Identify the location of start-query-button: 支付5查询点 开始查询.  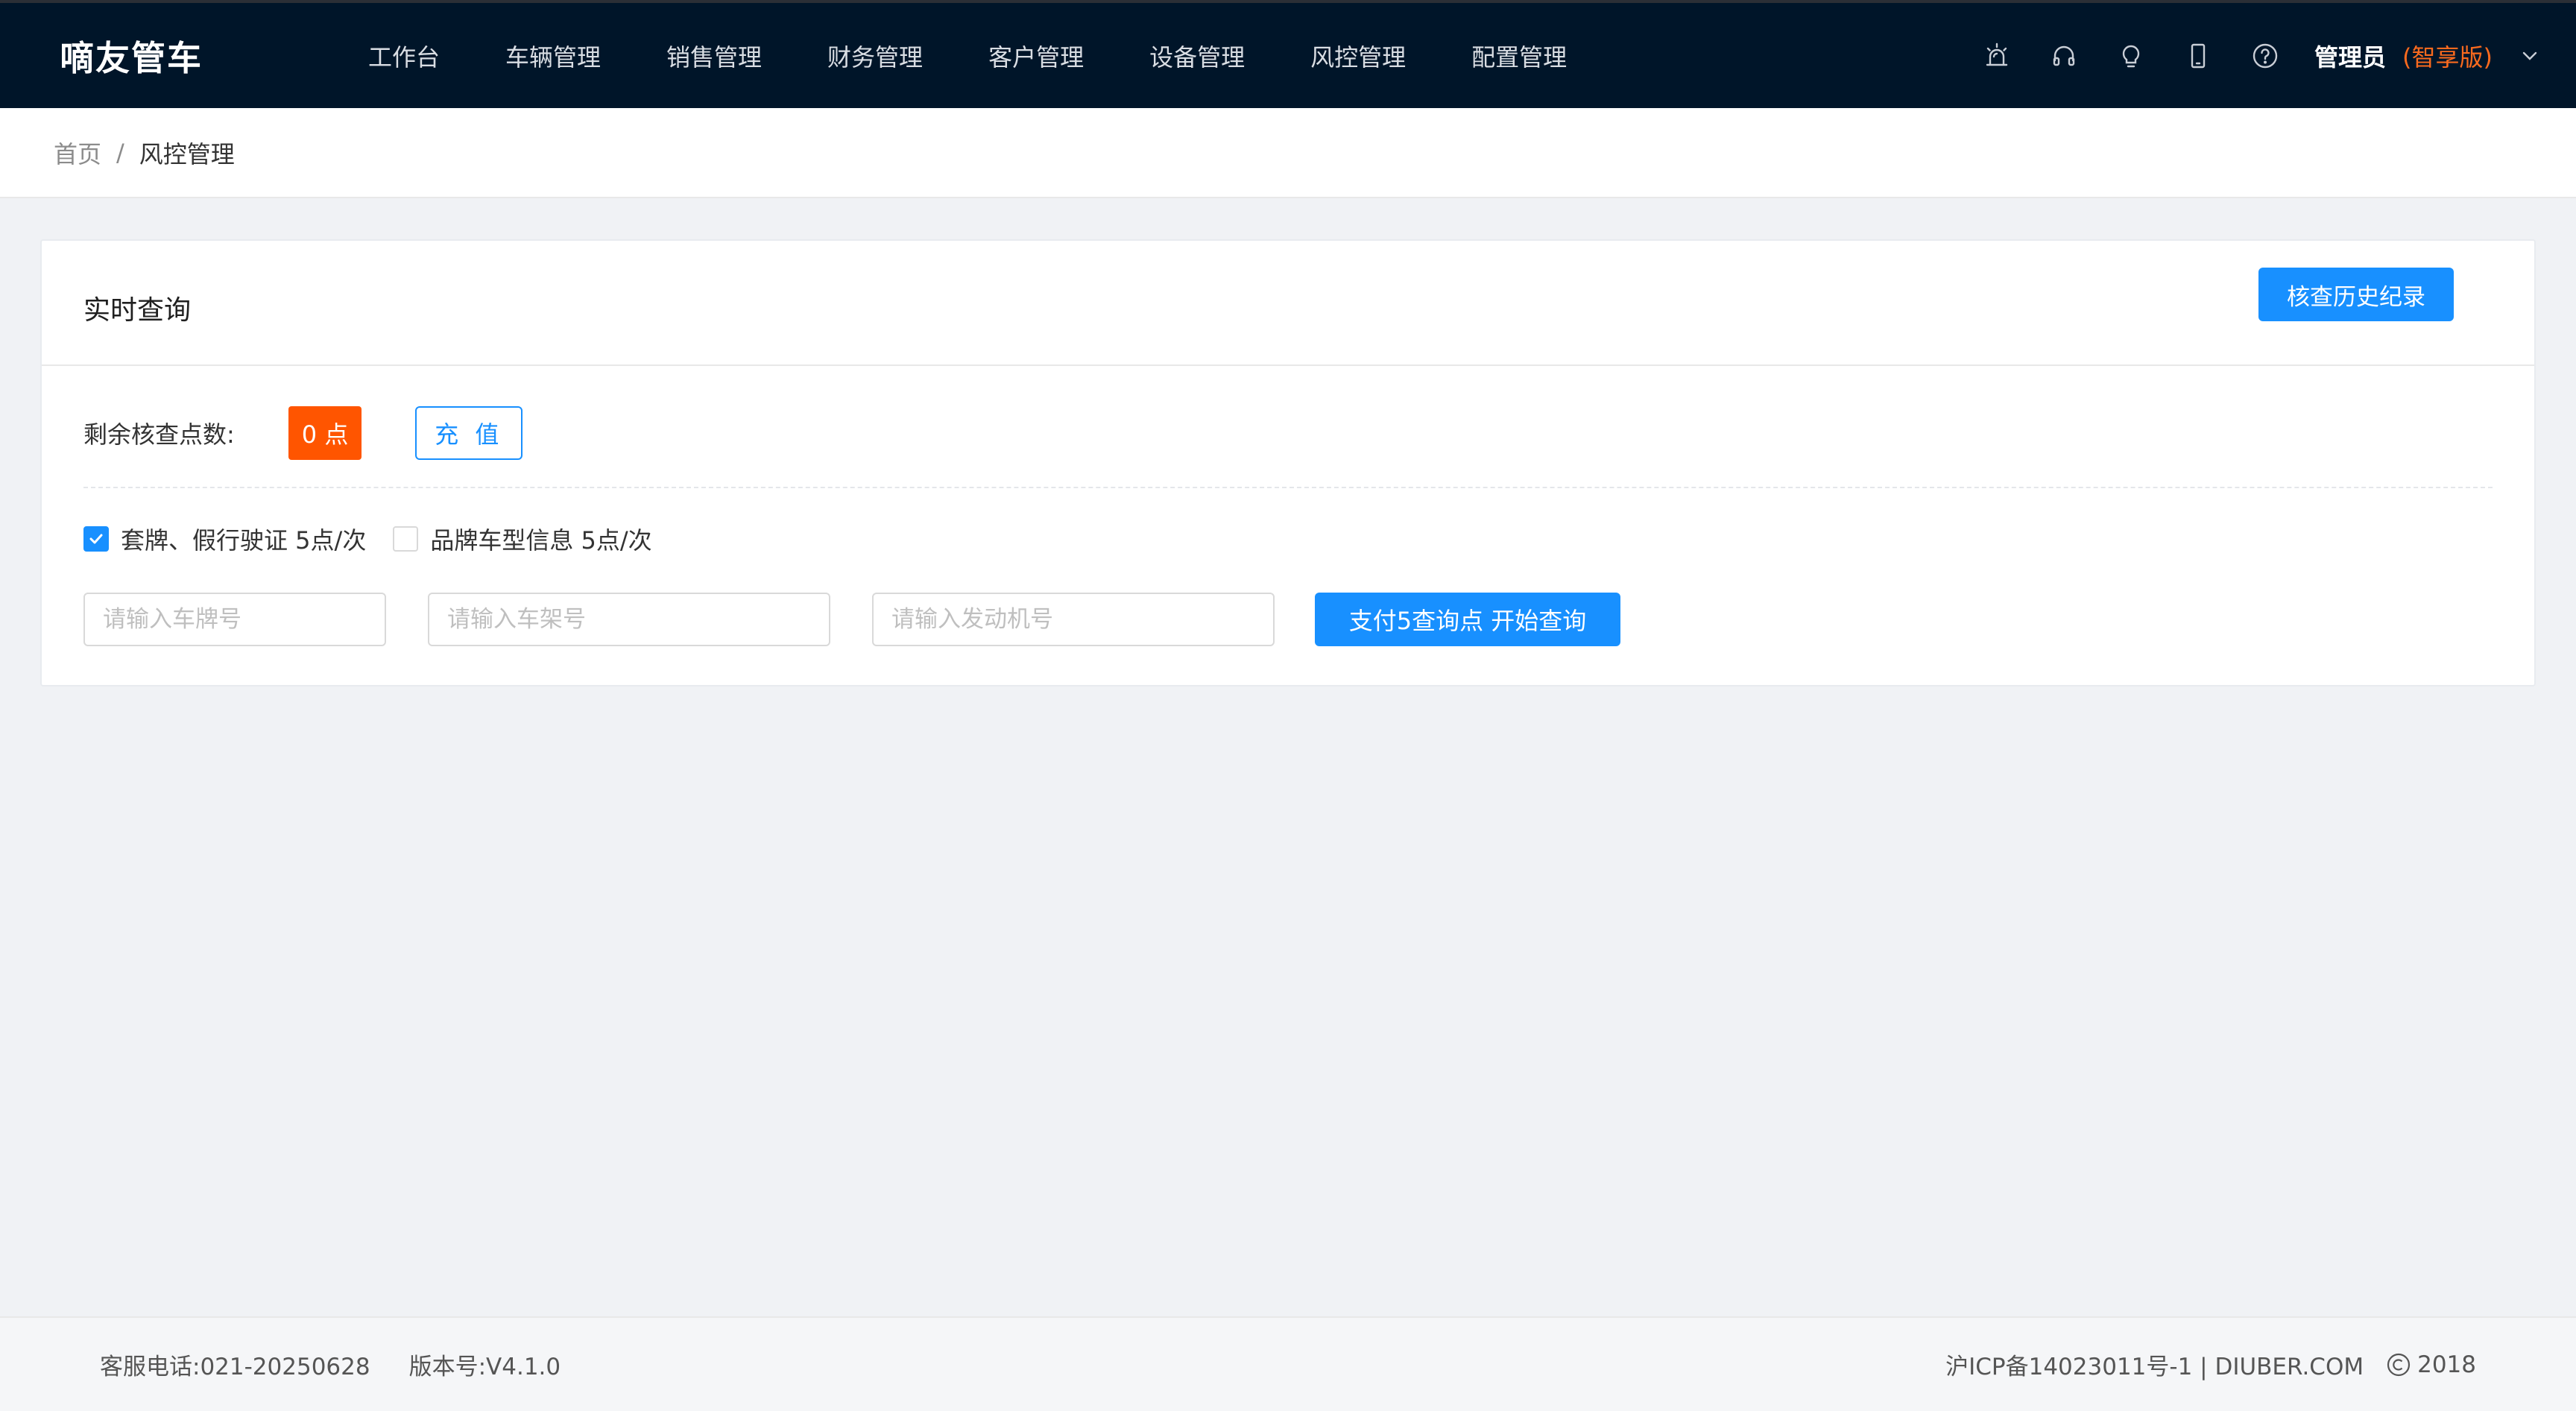
(1467, 619).